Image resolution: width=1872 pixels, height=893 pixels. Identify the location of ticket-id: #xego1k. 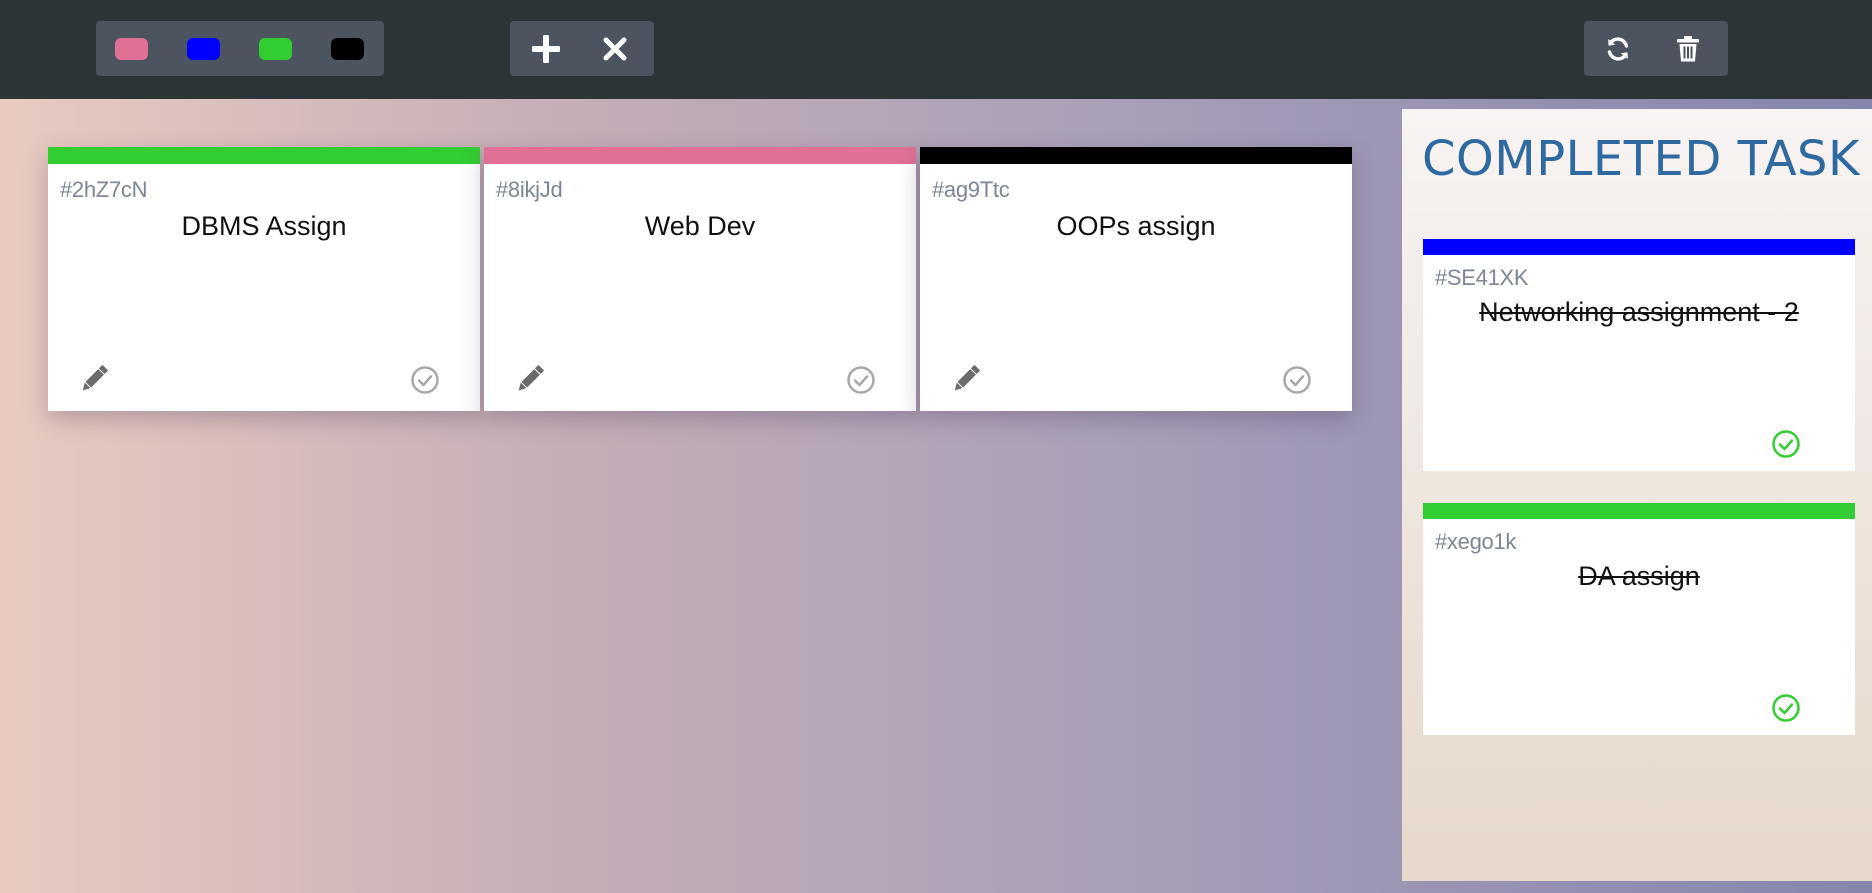
(1476, 541).